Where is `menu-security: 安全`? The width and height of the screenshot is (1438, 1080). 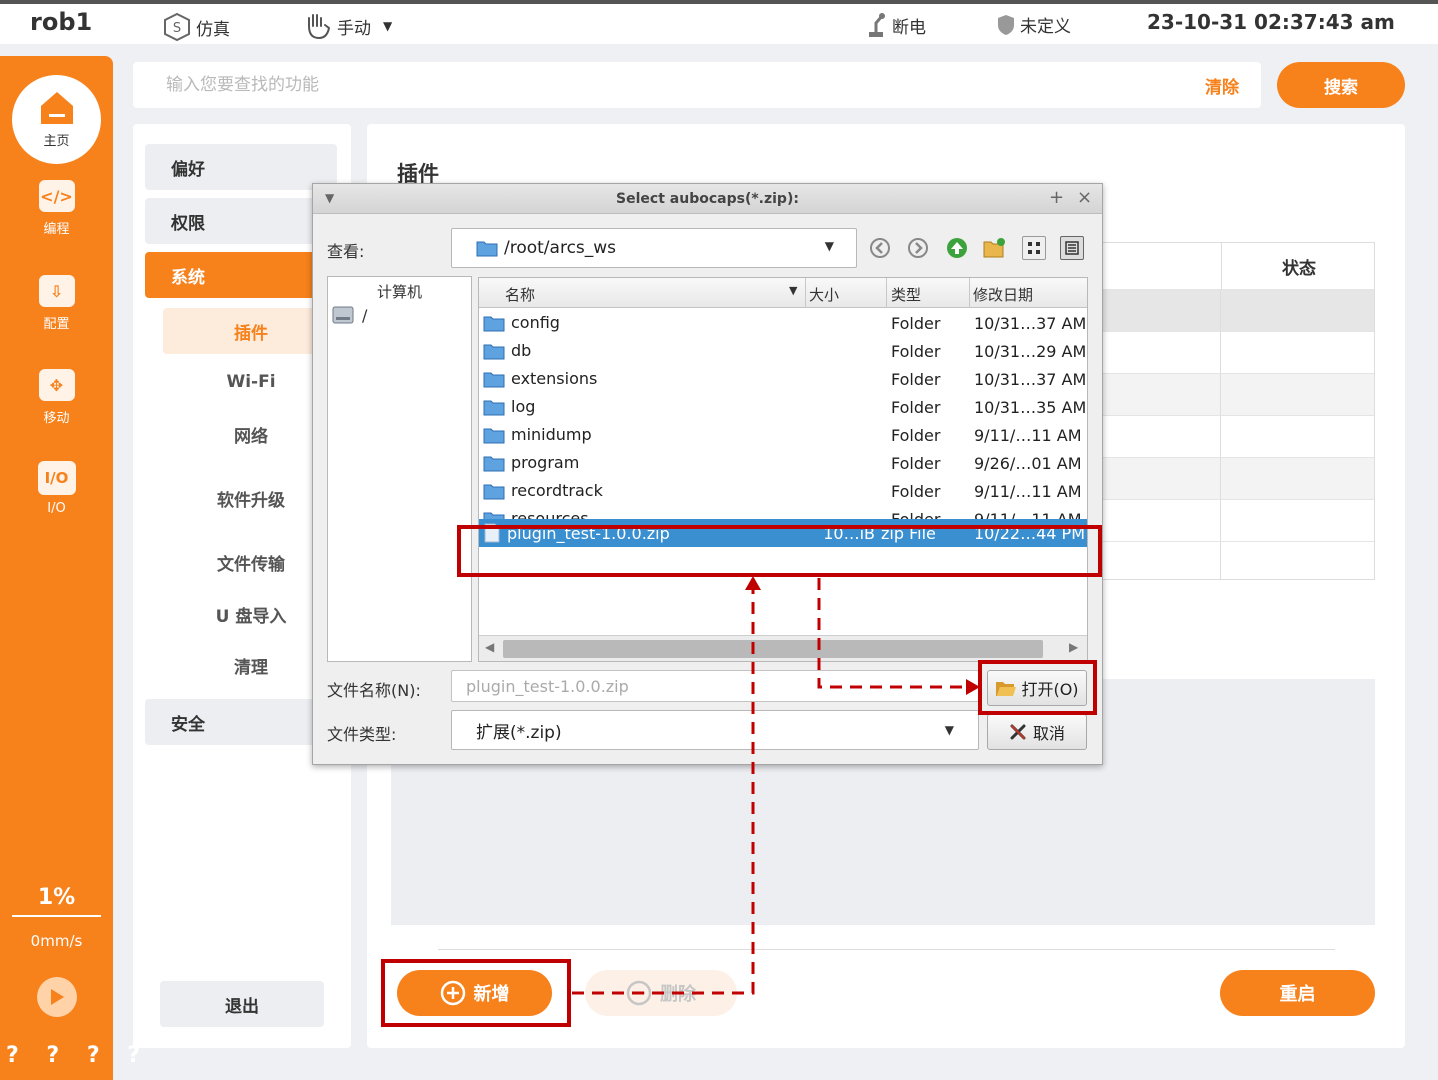
menu-security: 安全 is located at coordinates (241, 722).